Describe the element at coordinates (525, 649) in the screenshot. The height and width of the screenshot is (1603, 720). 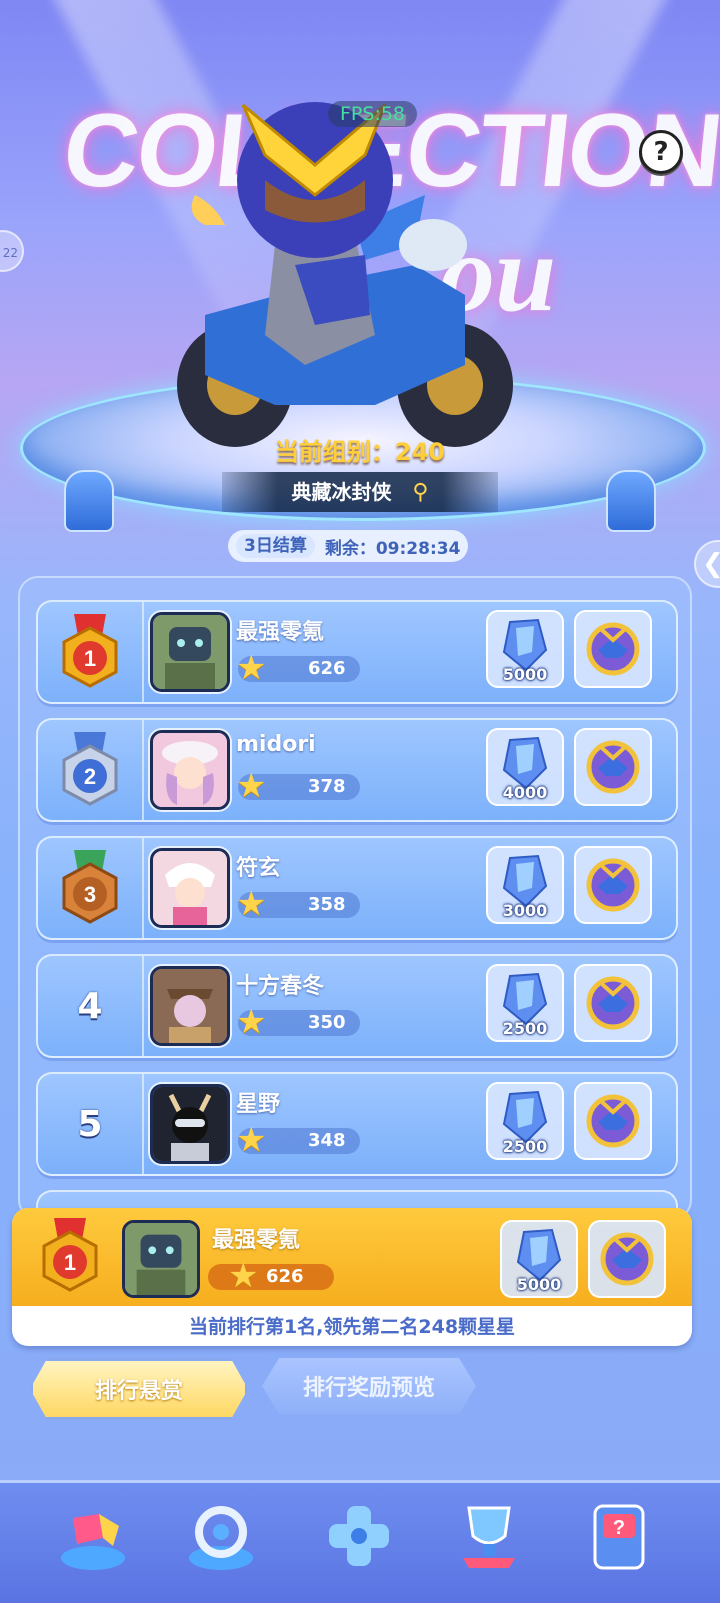
I see `gem-reward: 5000` at that location.